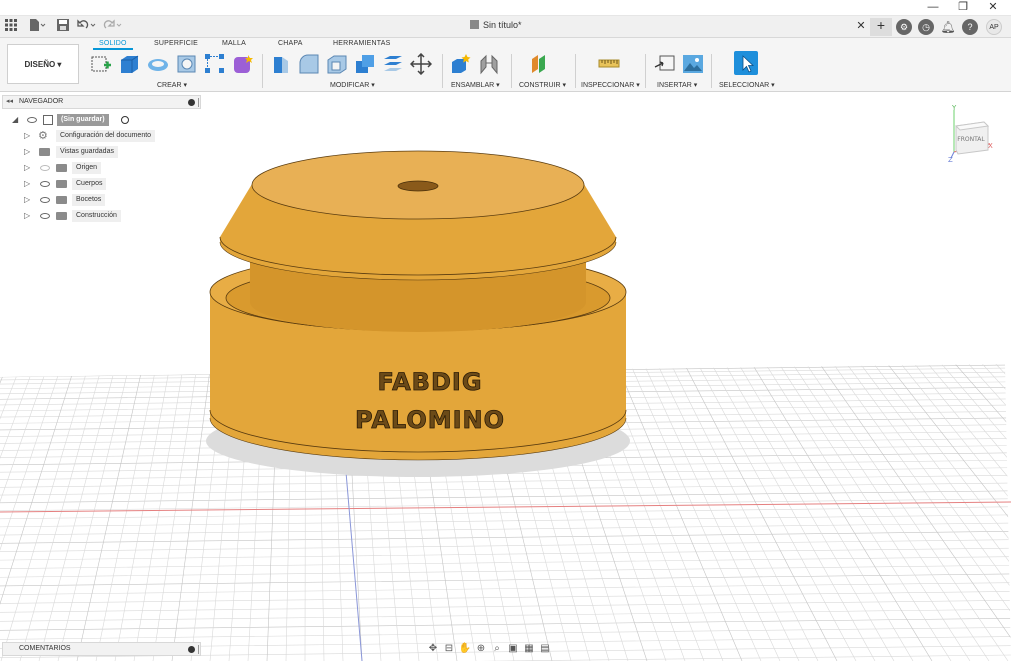 The height and width of the screenshot is (661, 1011). I want to click on group-ensamblar-label: ENSAMBLAR ▾, so click(475, 85).